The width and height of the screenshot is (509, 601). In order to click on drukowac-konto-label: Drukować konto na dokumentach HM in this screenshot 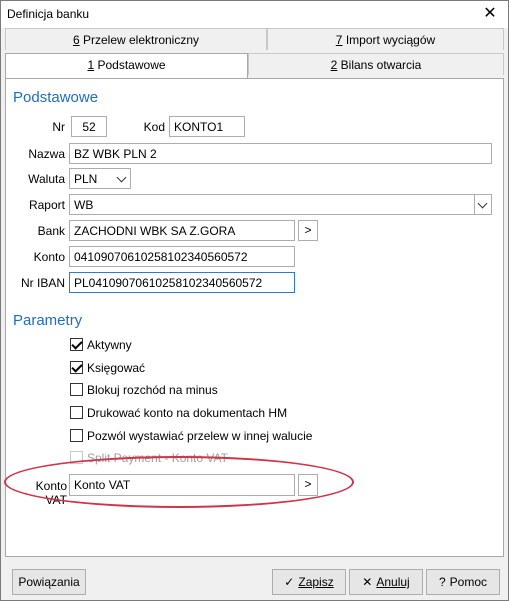, I will do `click(187, 413)`.